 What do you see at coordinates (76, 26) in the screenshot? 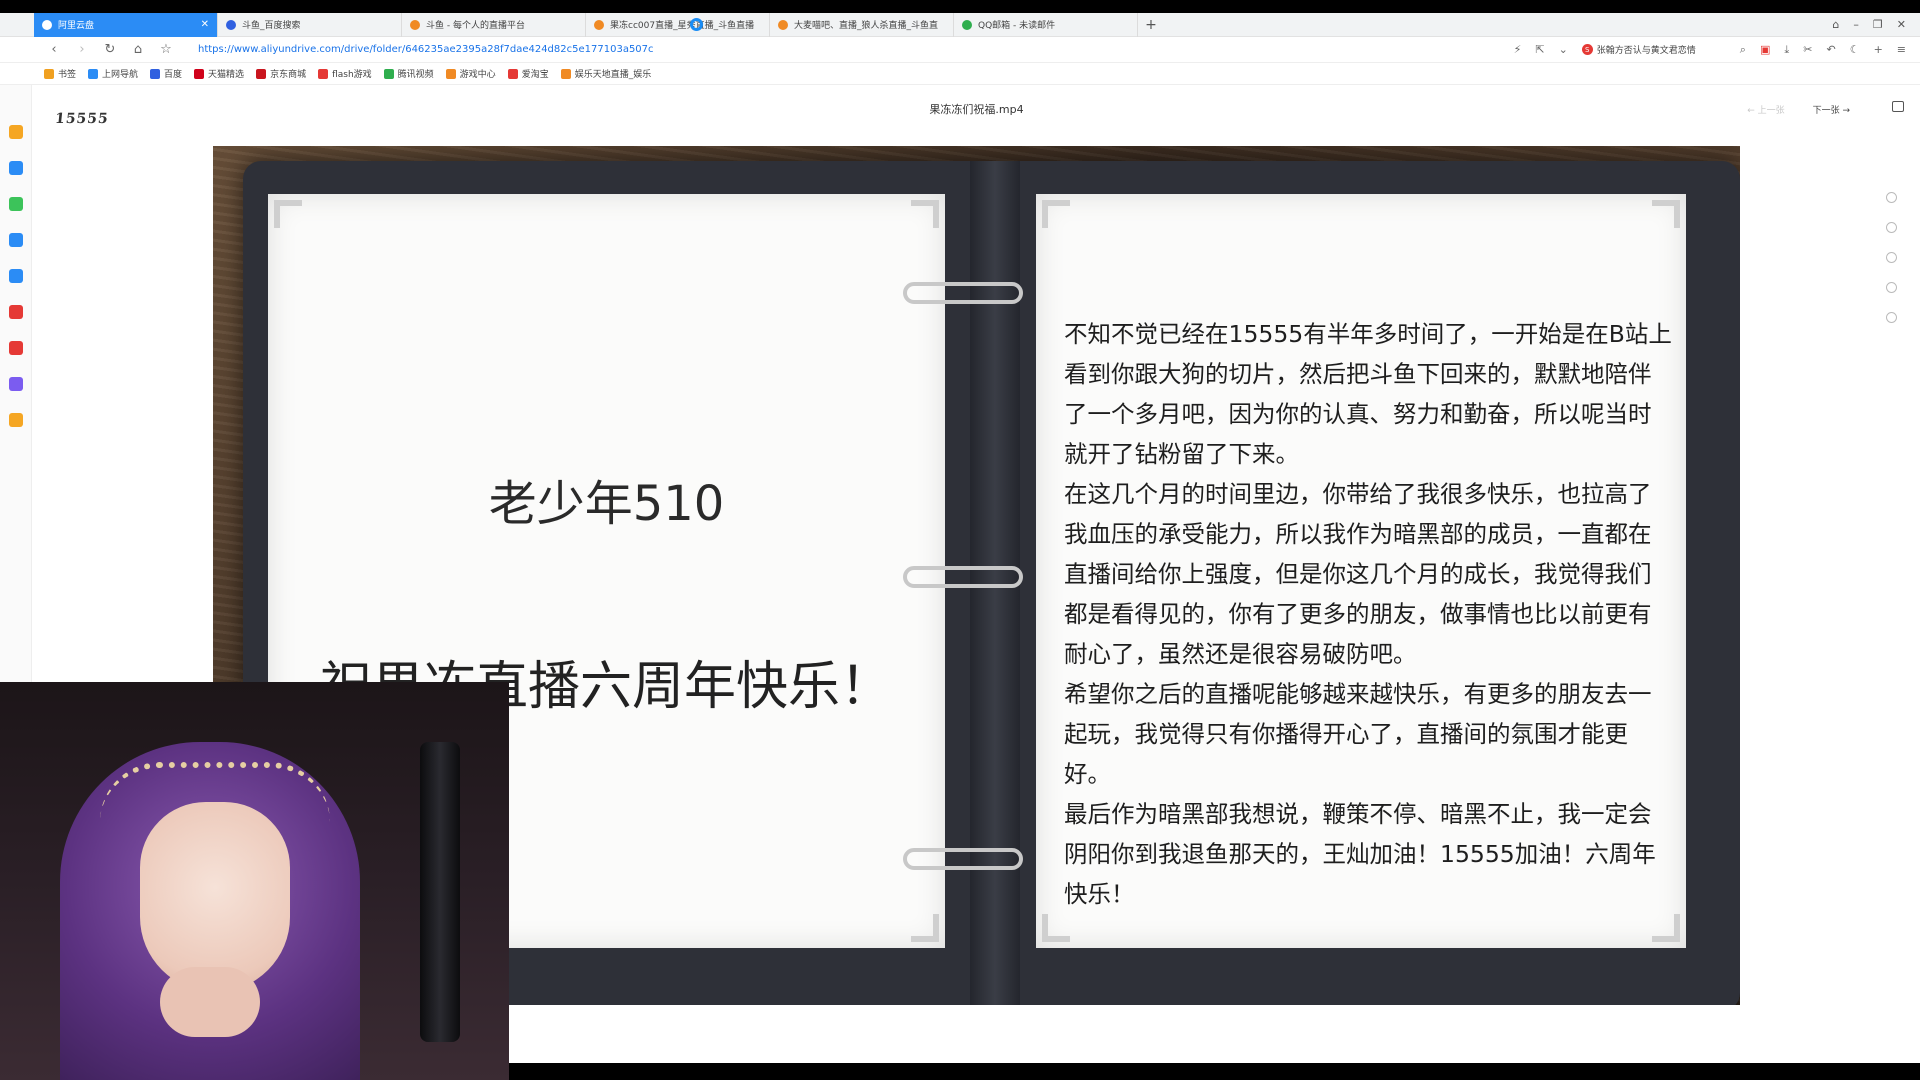
I see `tab-label: 阿里云盘` at bounding box center [76, 26].